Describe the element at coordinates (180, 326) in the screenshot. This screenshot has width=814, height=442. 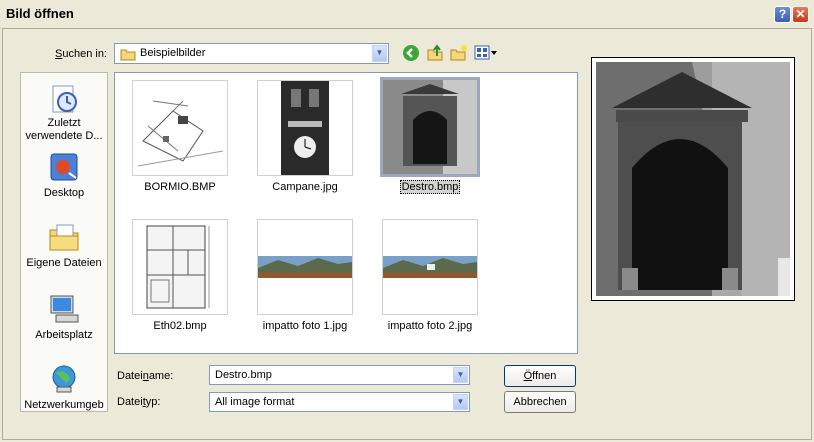
I see `file-name: Eth02.bmp` at that location.